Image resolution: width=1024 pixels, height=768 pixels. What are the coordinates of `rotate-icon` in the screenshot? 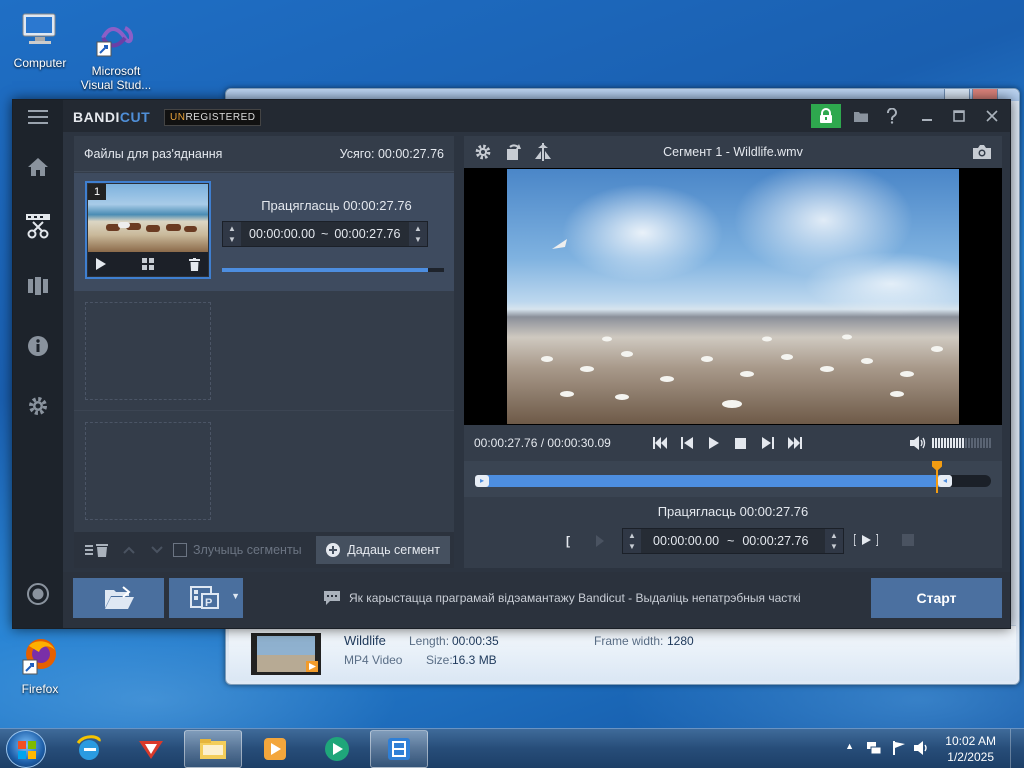 It's located at (513, 152).